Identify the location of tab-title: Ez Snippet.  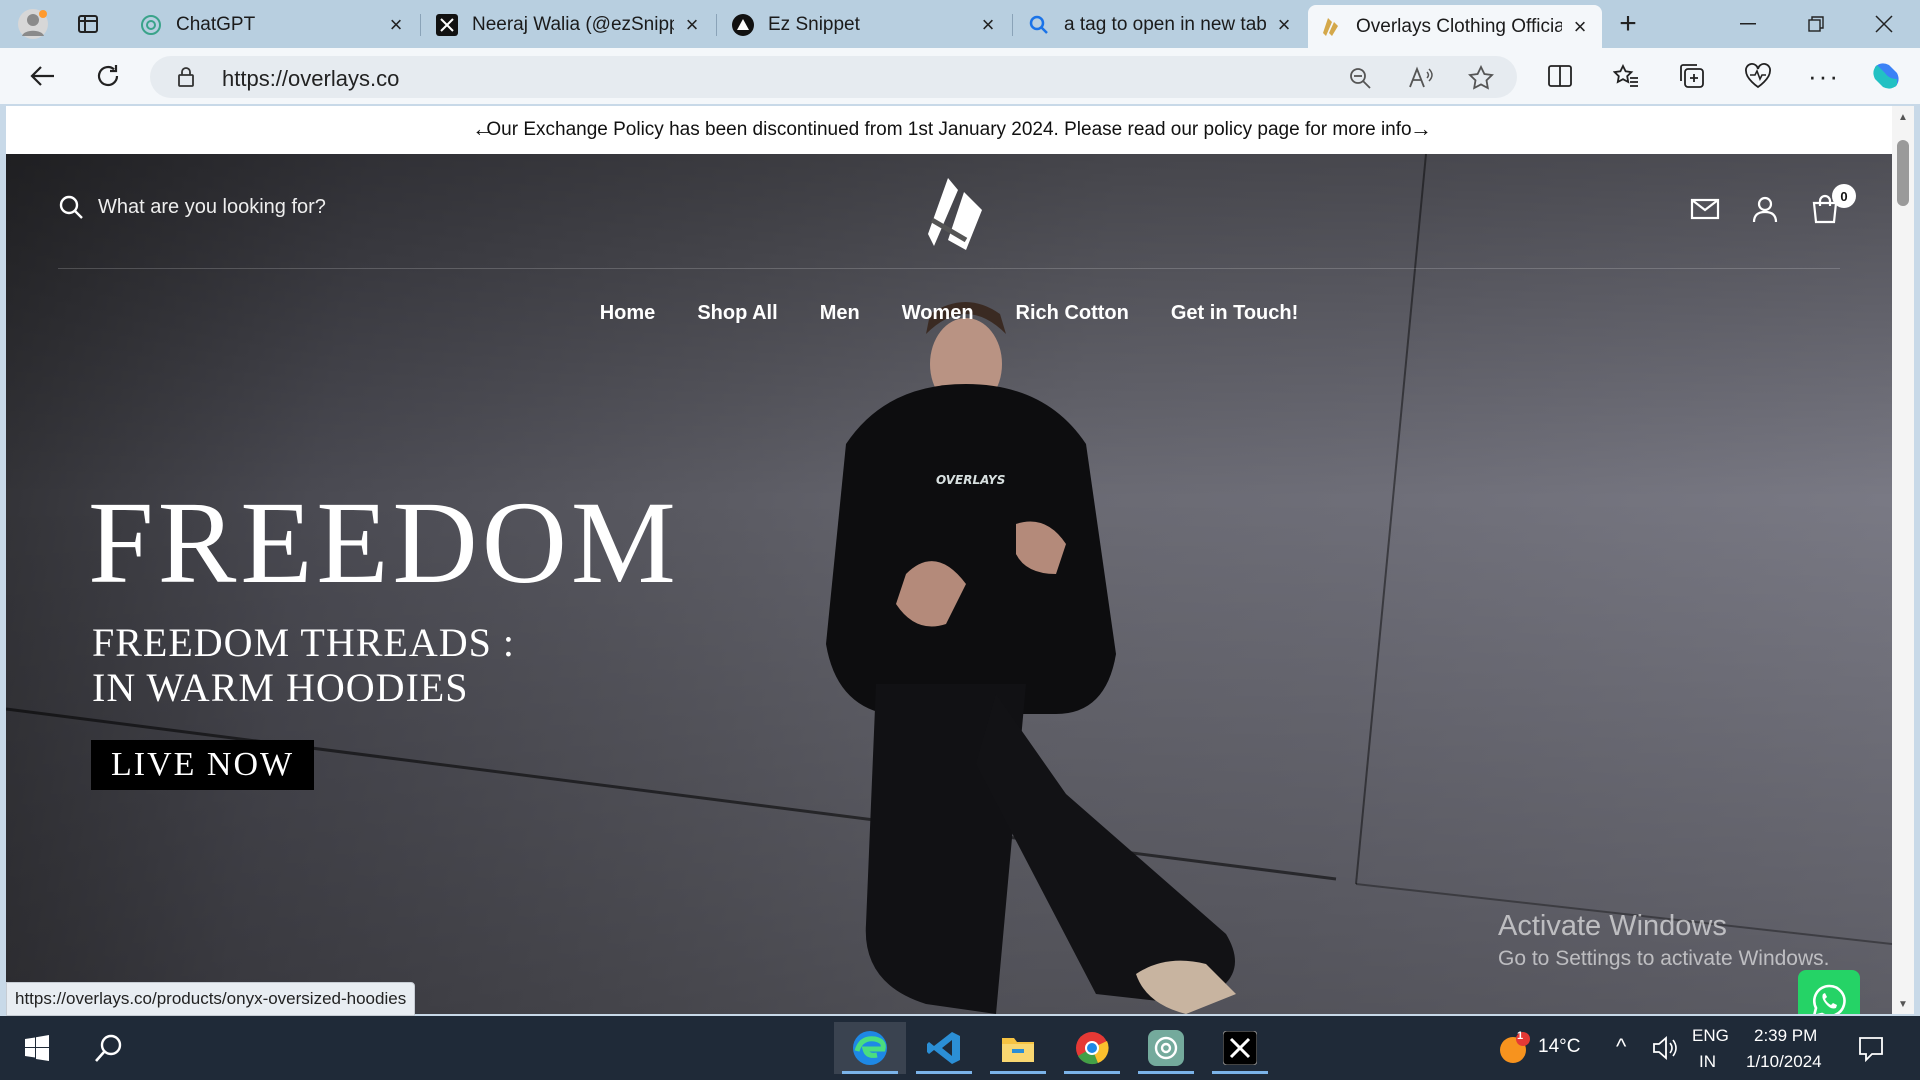
(814, 24).